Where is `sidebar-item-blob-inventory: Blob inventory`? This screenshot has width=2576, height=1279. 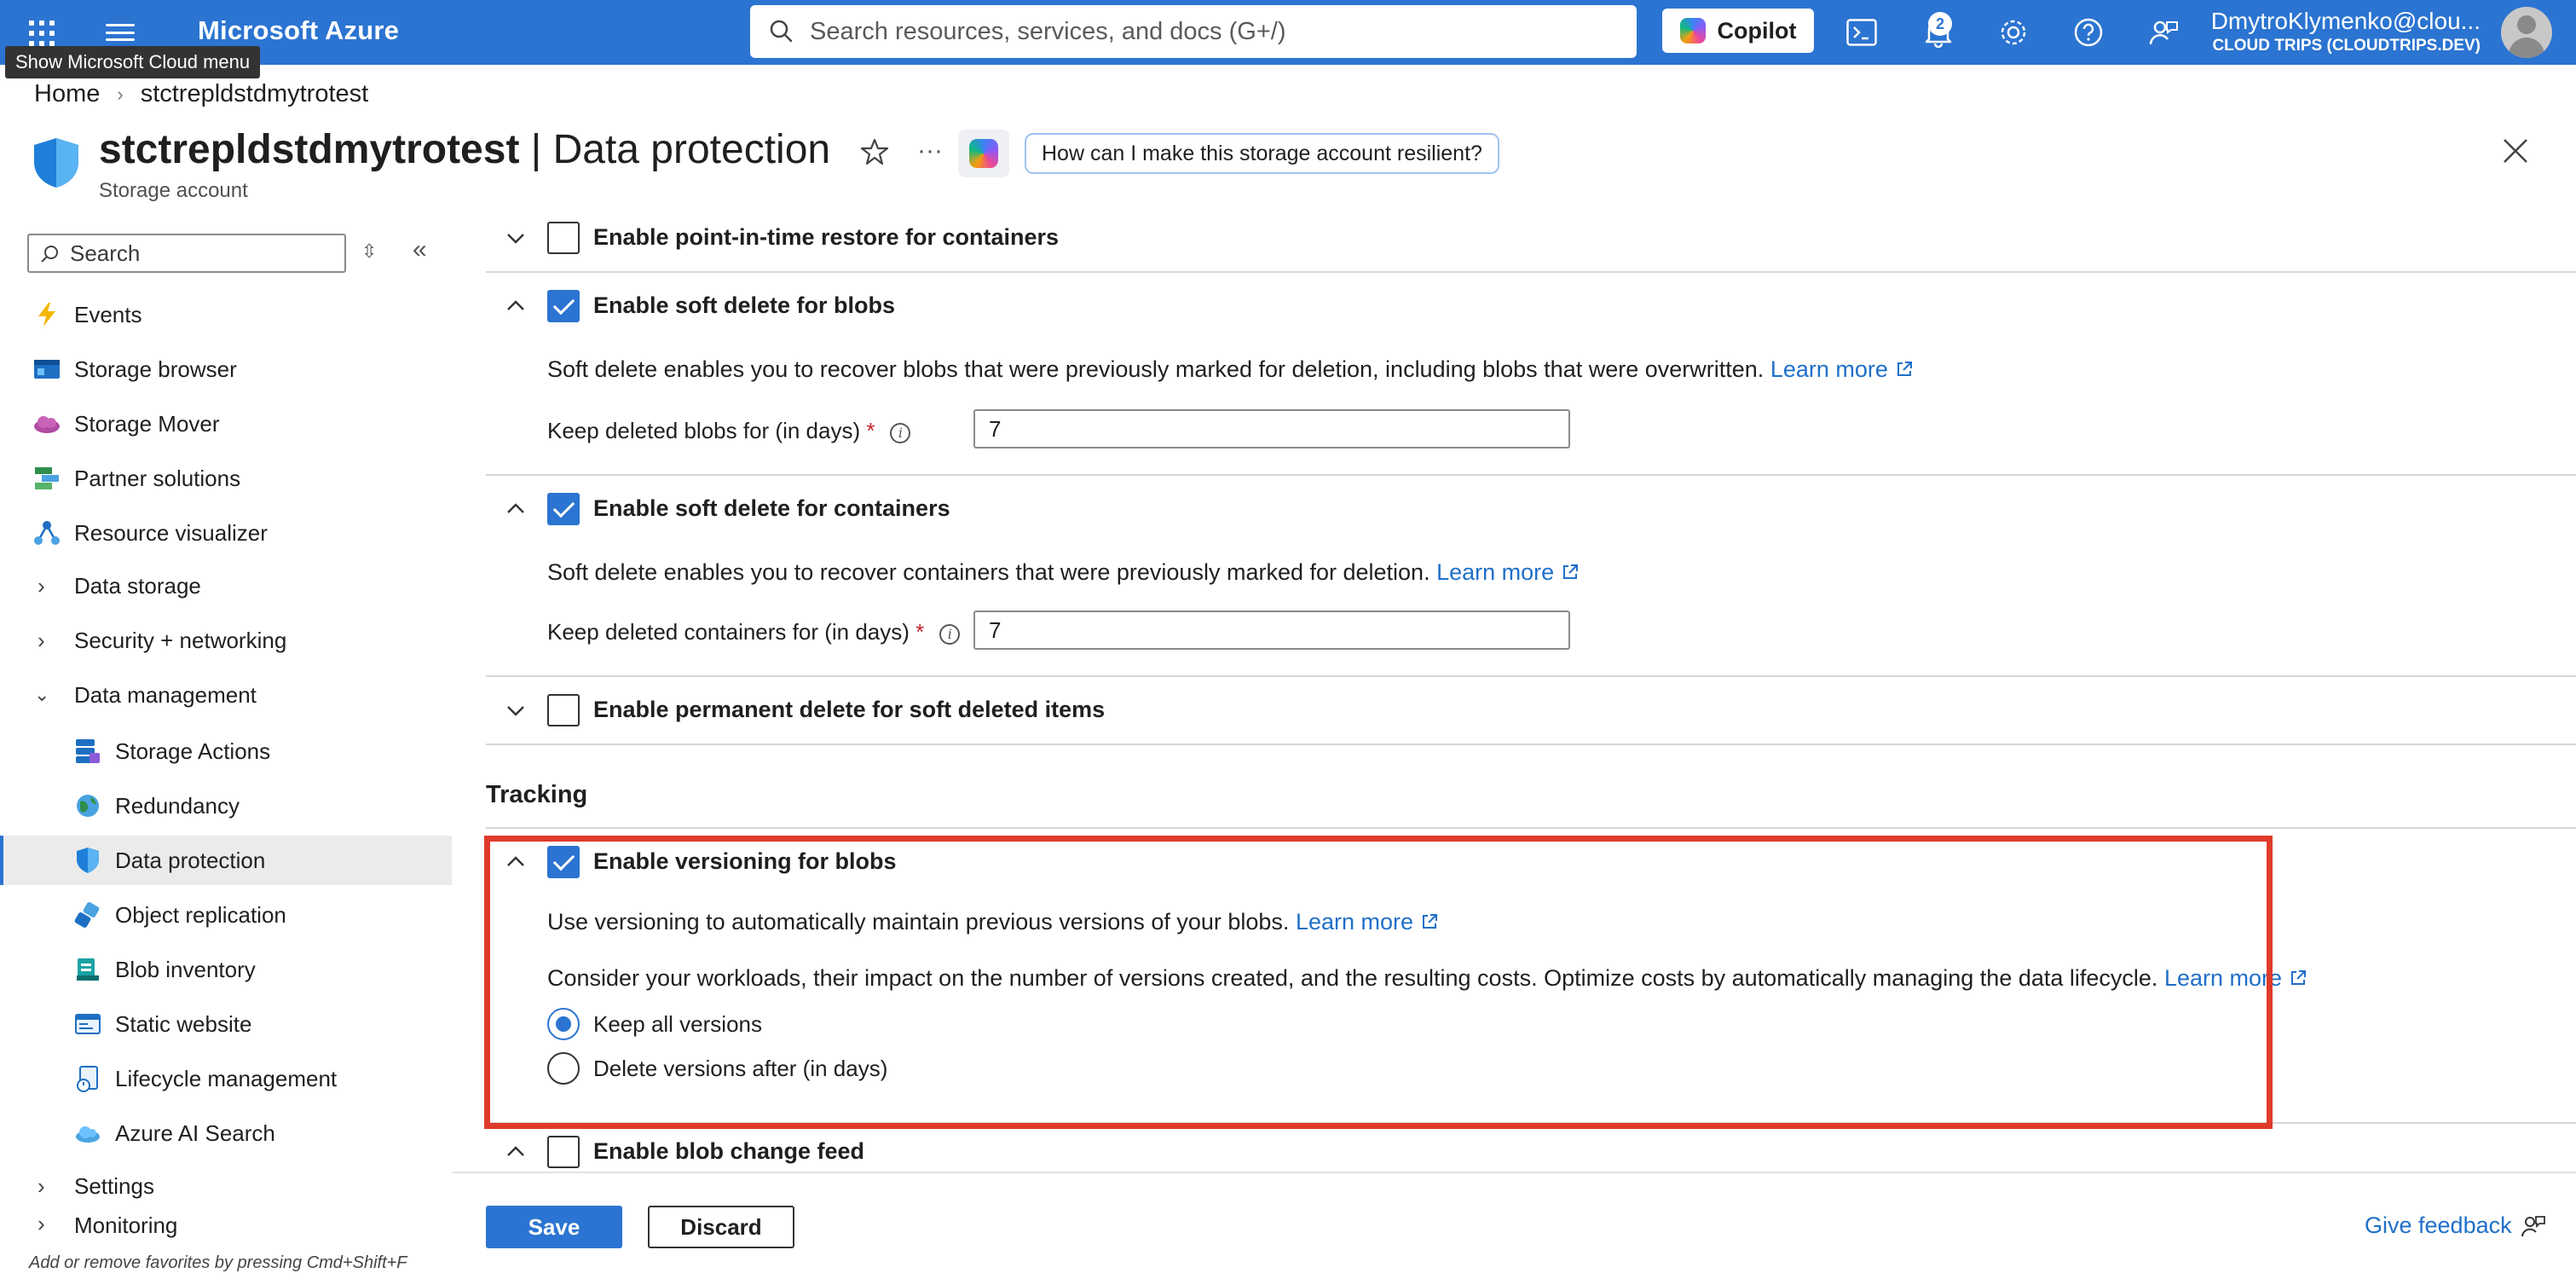 sidebar-item-blob-inventory: Blob inventory is located at coordinates (226, 969).